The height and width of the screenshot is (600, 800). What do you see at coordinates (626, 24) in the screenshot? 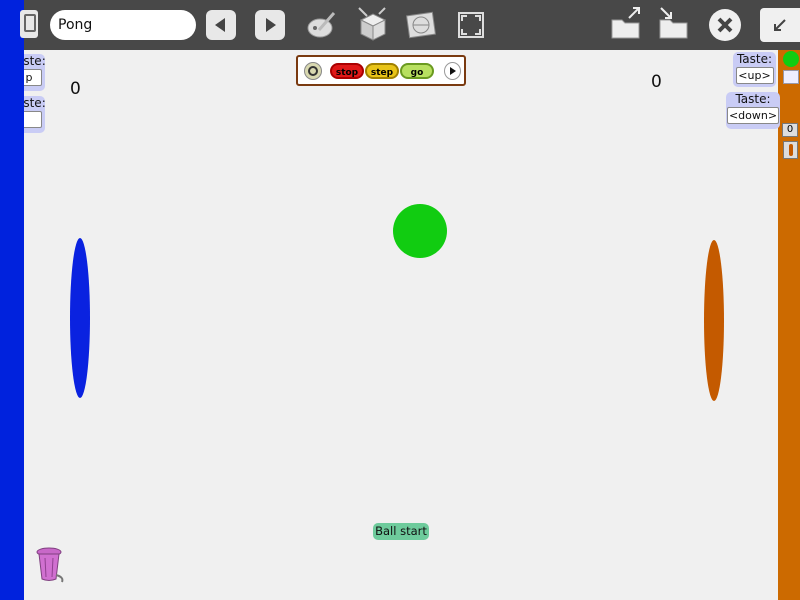
I see `load-project-icon` at bounding box center [626, 24].